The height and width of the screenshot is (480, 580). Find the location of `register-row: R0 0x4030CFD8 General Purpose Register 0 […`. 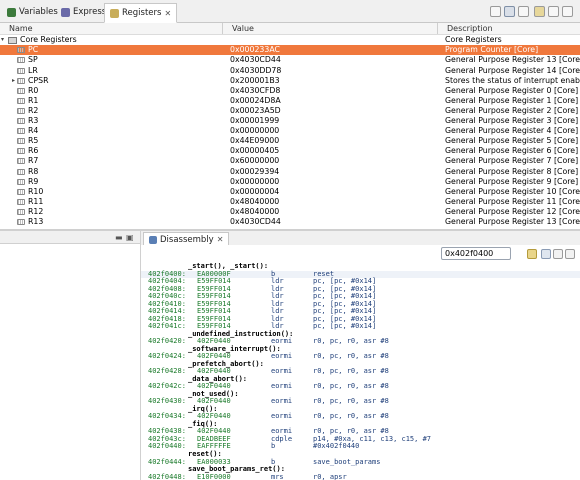

register-row: R0 0x4030CFD8 General Purpose Register 0 [… is located at coordinates (290, 91).